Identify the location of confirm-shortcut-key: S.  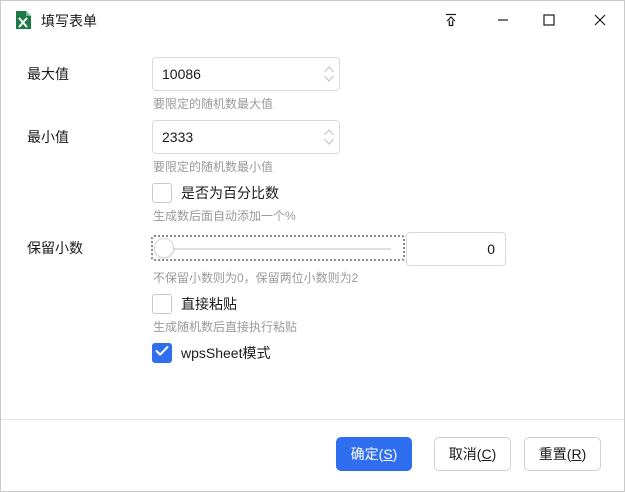
(388, 454).